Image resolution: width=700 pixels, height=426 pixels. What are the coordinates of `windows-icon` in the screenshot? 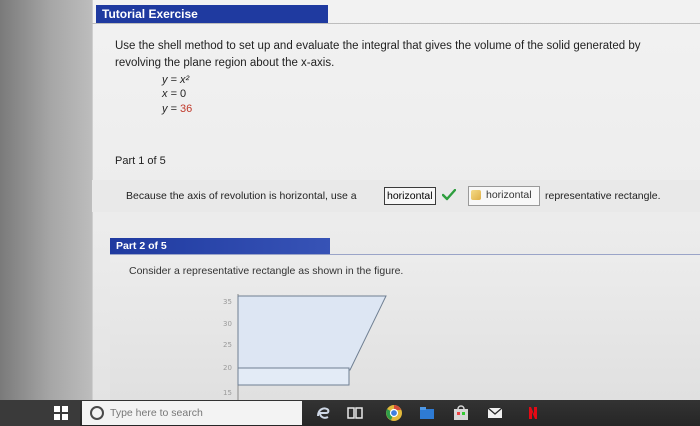 It's located at (61, 413).